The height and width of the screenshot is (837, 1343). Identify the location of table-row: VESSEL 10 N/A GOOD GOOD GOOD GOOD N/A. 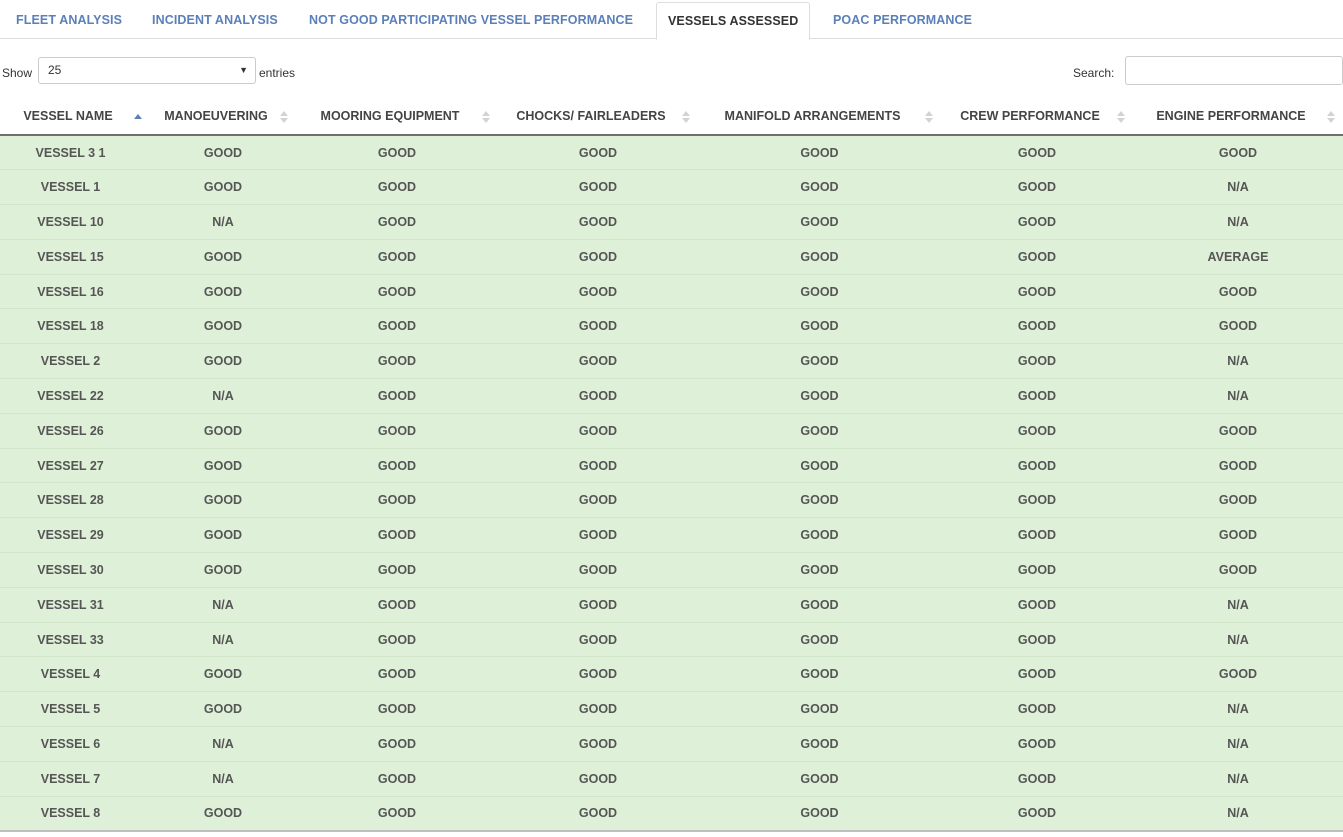
(671, 222).